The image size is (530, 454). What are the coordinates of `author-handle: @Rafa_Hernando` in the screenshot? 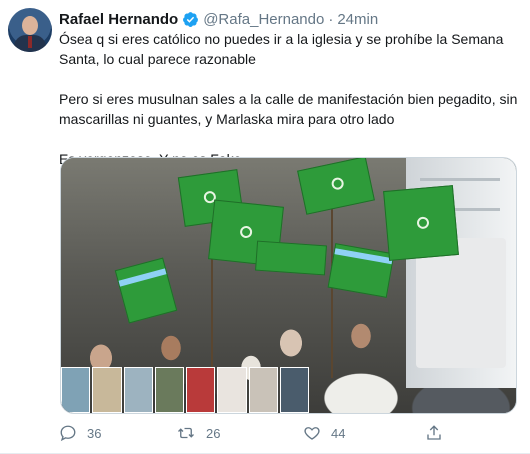 It's located at (263, 19).